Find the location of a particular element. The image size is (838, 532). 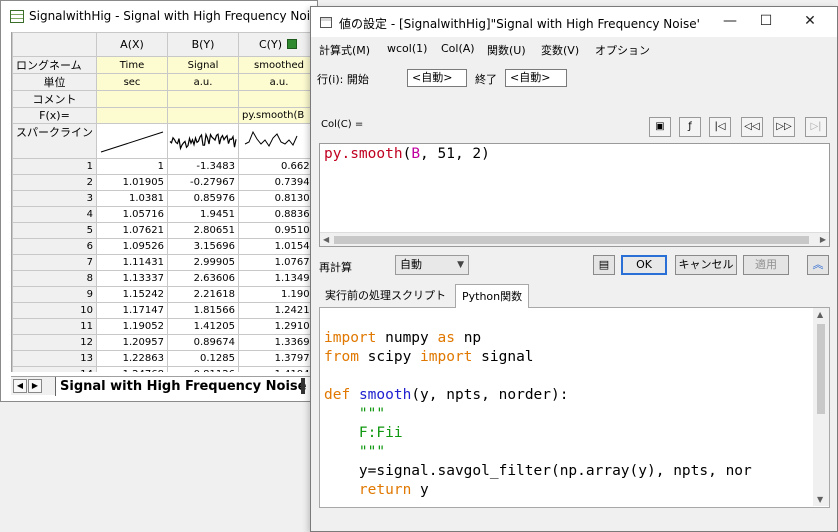

cell-b: 2.99905 is located at coordinates (203, 262).